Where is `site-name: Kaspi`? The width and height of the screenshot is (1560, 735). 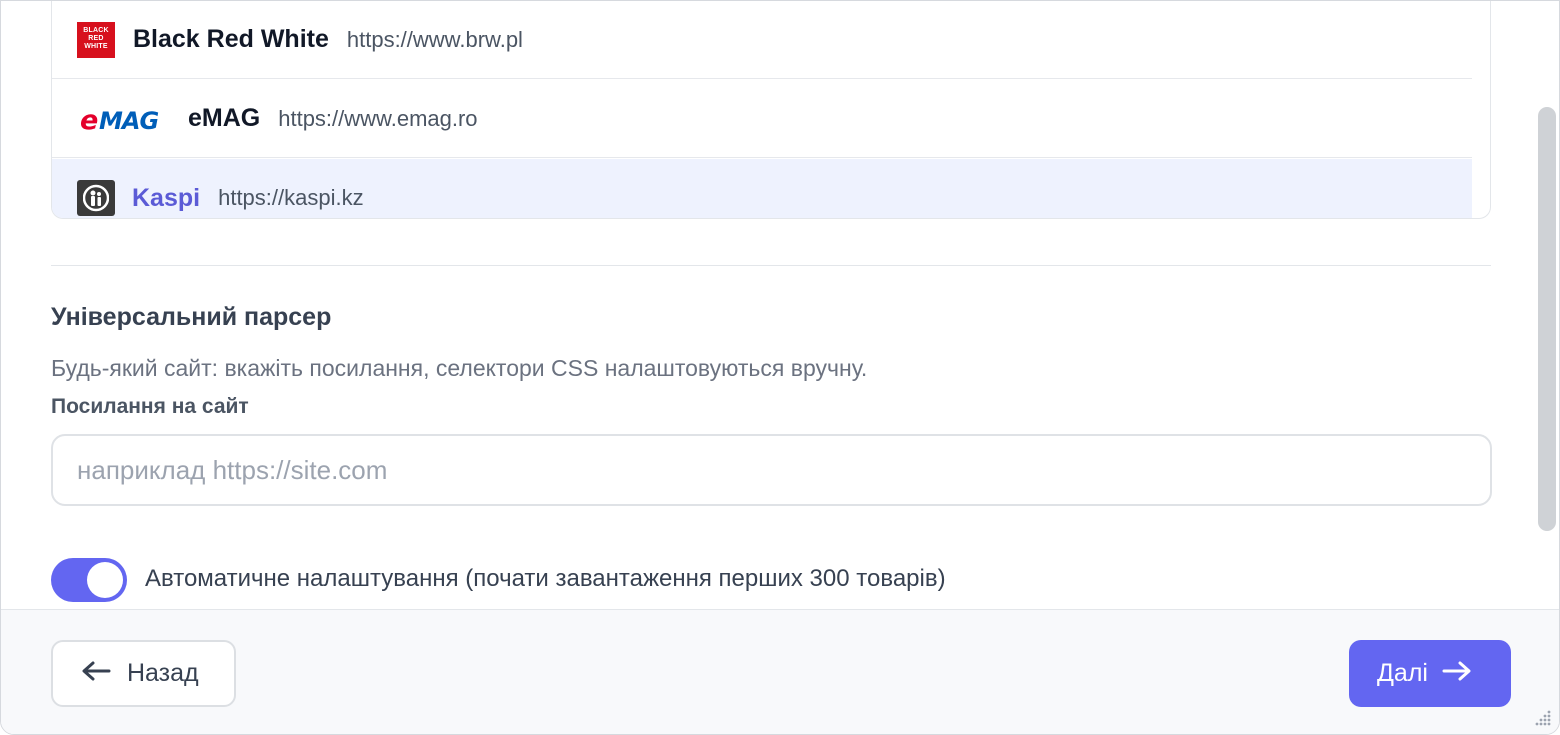 site-name: Kaspi is located at coordinates (166, 197).